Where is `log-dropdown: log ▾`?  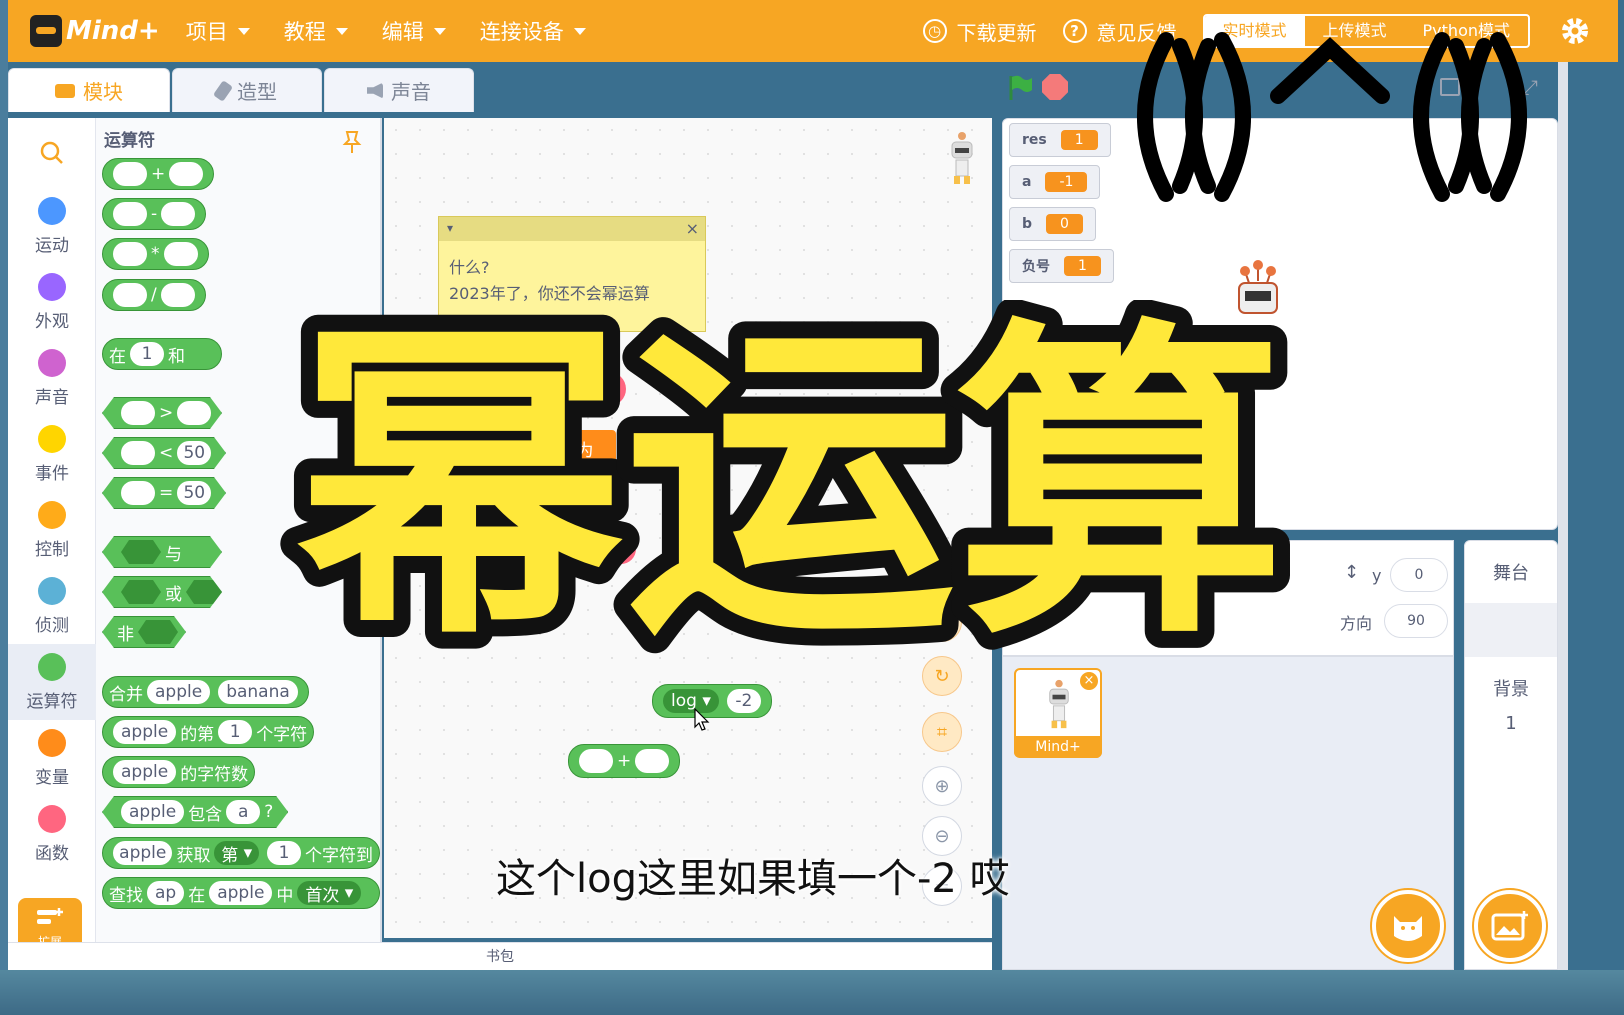
log-dropdown: log ▾ is located at coordinates (691, 701).